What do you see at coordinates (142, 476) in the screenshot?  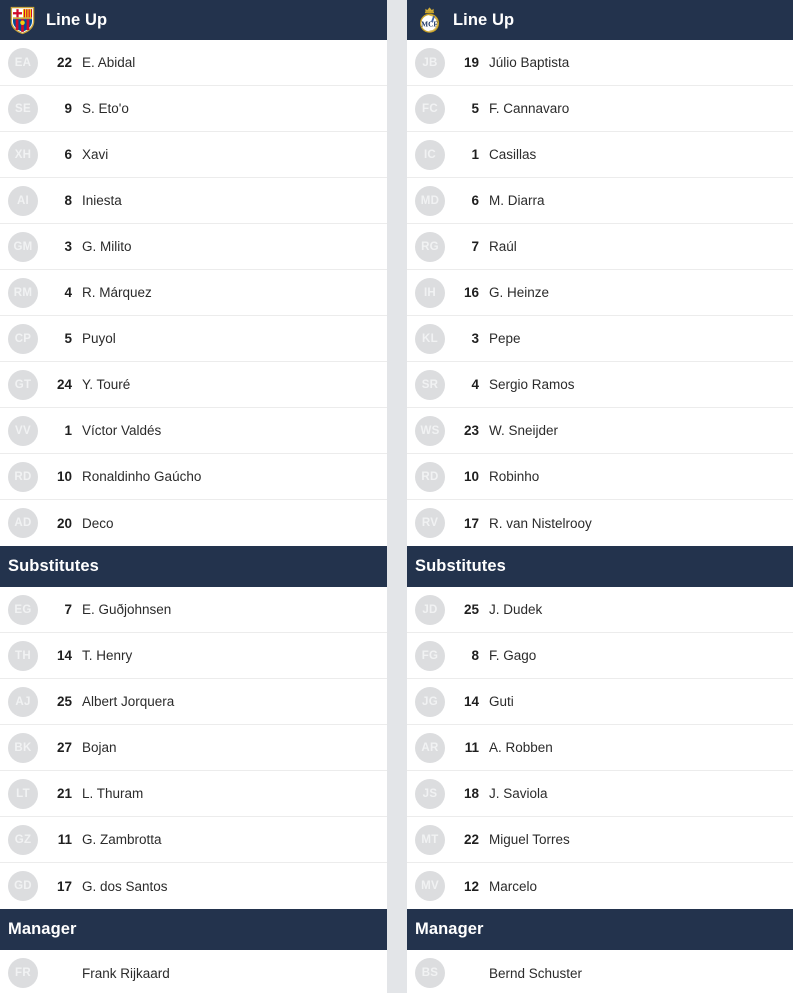 I see `player-name: Ronaldinho Gaúcho` at bounding box center [142, 476].